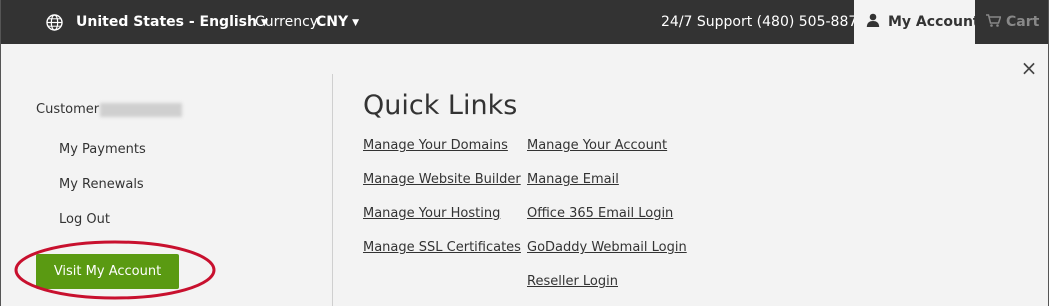 The height and width of the screenshot is (306, 1049). What do you see at coordinates (442, 179) in the screenshot?
I see `quick-link-manage-website-builder: Manage Website Builder` at bounding box center [442, 179].